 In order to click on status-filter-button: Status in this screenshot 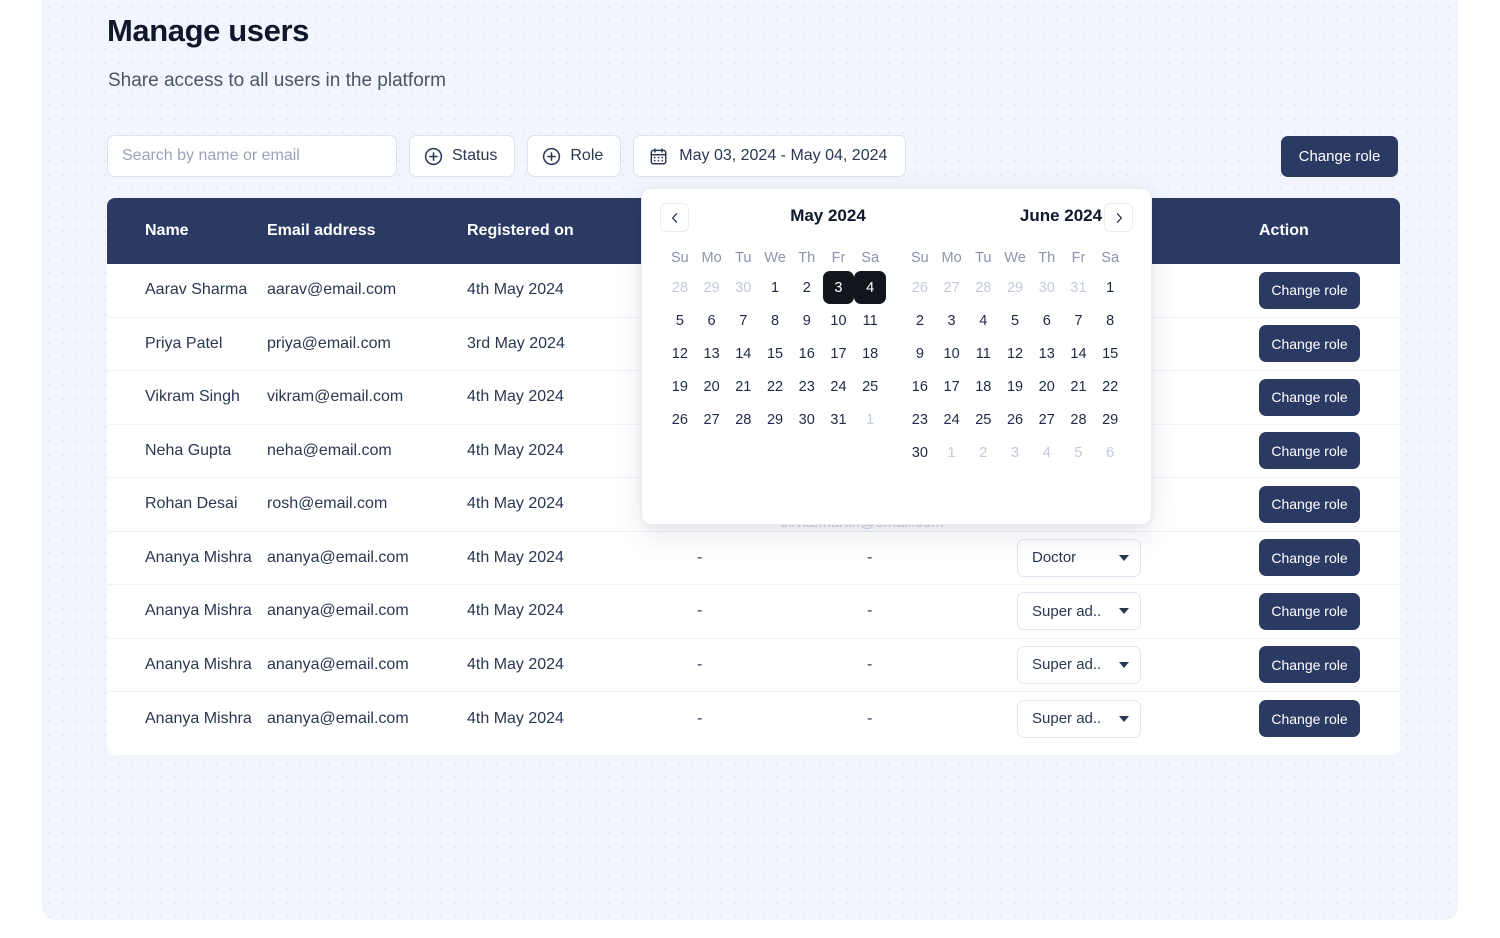, I will do `click(462, 156)`.